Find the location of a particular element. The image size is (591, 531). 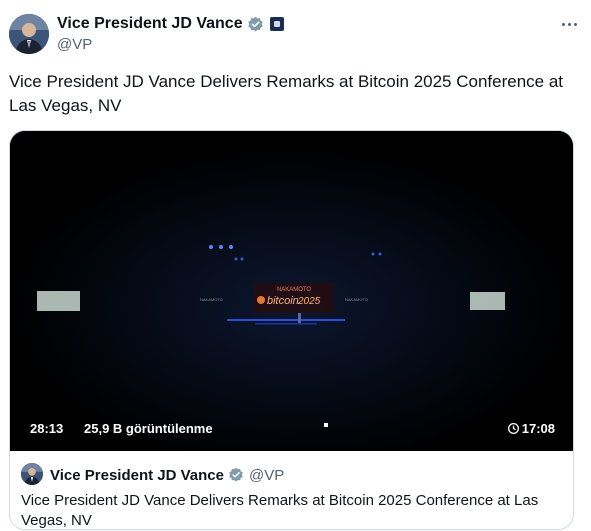

avatar-image is located at coordinates (29, 34).